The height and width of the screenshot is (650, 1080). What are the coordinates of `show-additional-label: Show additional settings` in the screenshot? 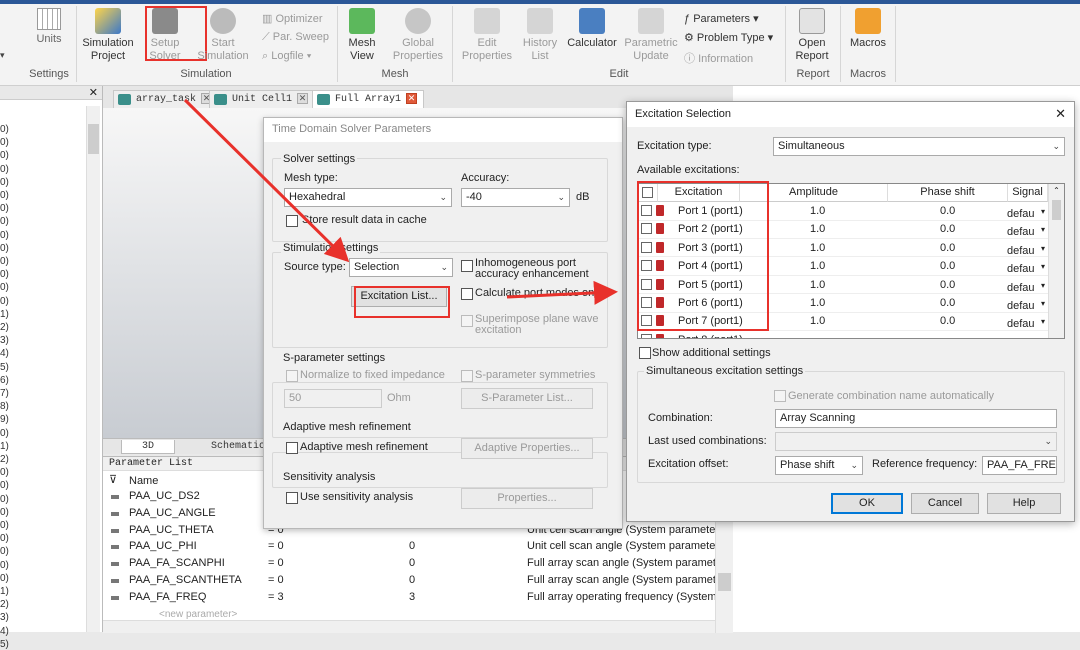 It's located at (711, 353).